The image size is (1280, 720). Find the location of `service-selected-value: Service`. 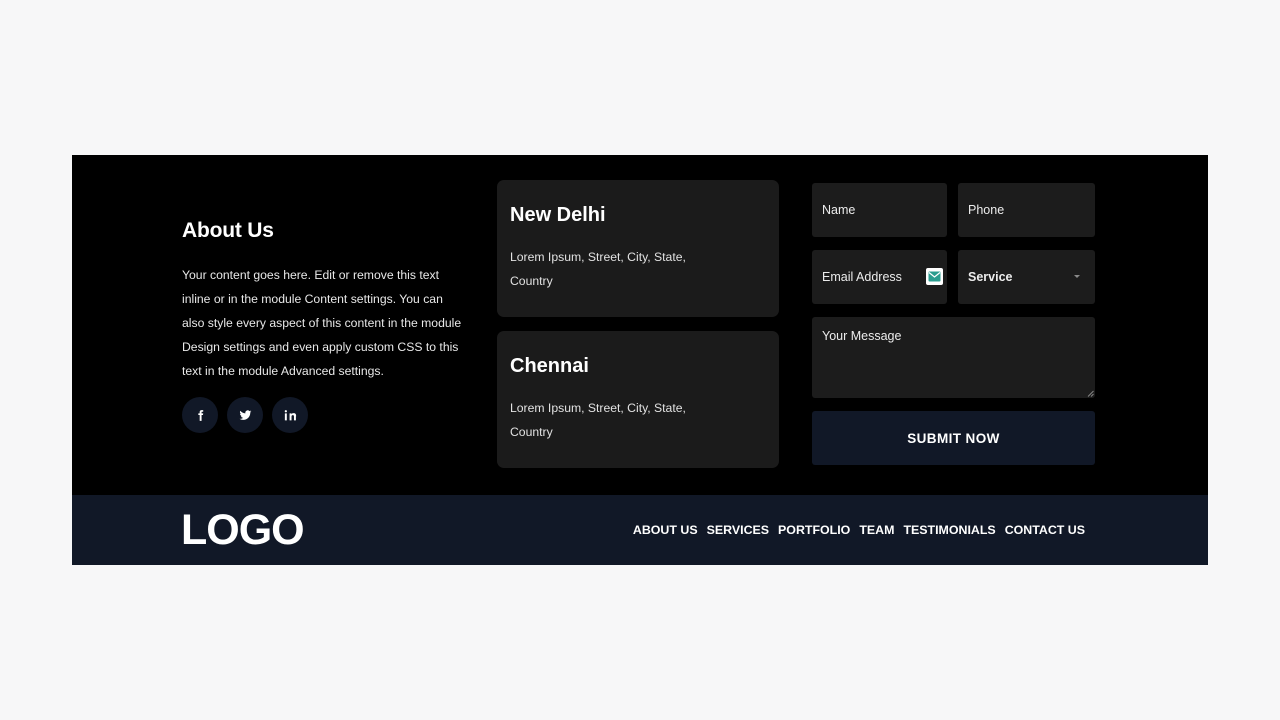

service-selected-value: Service is located at coordinates (990, 277).